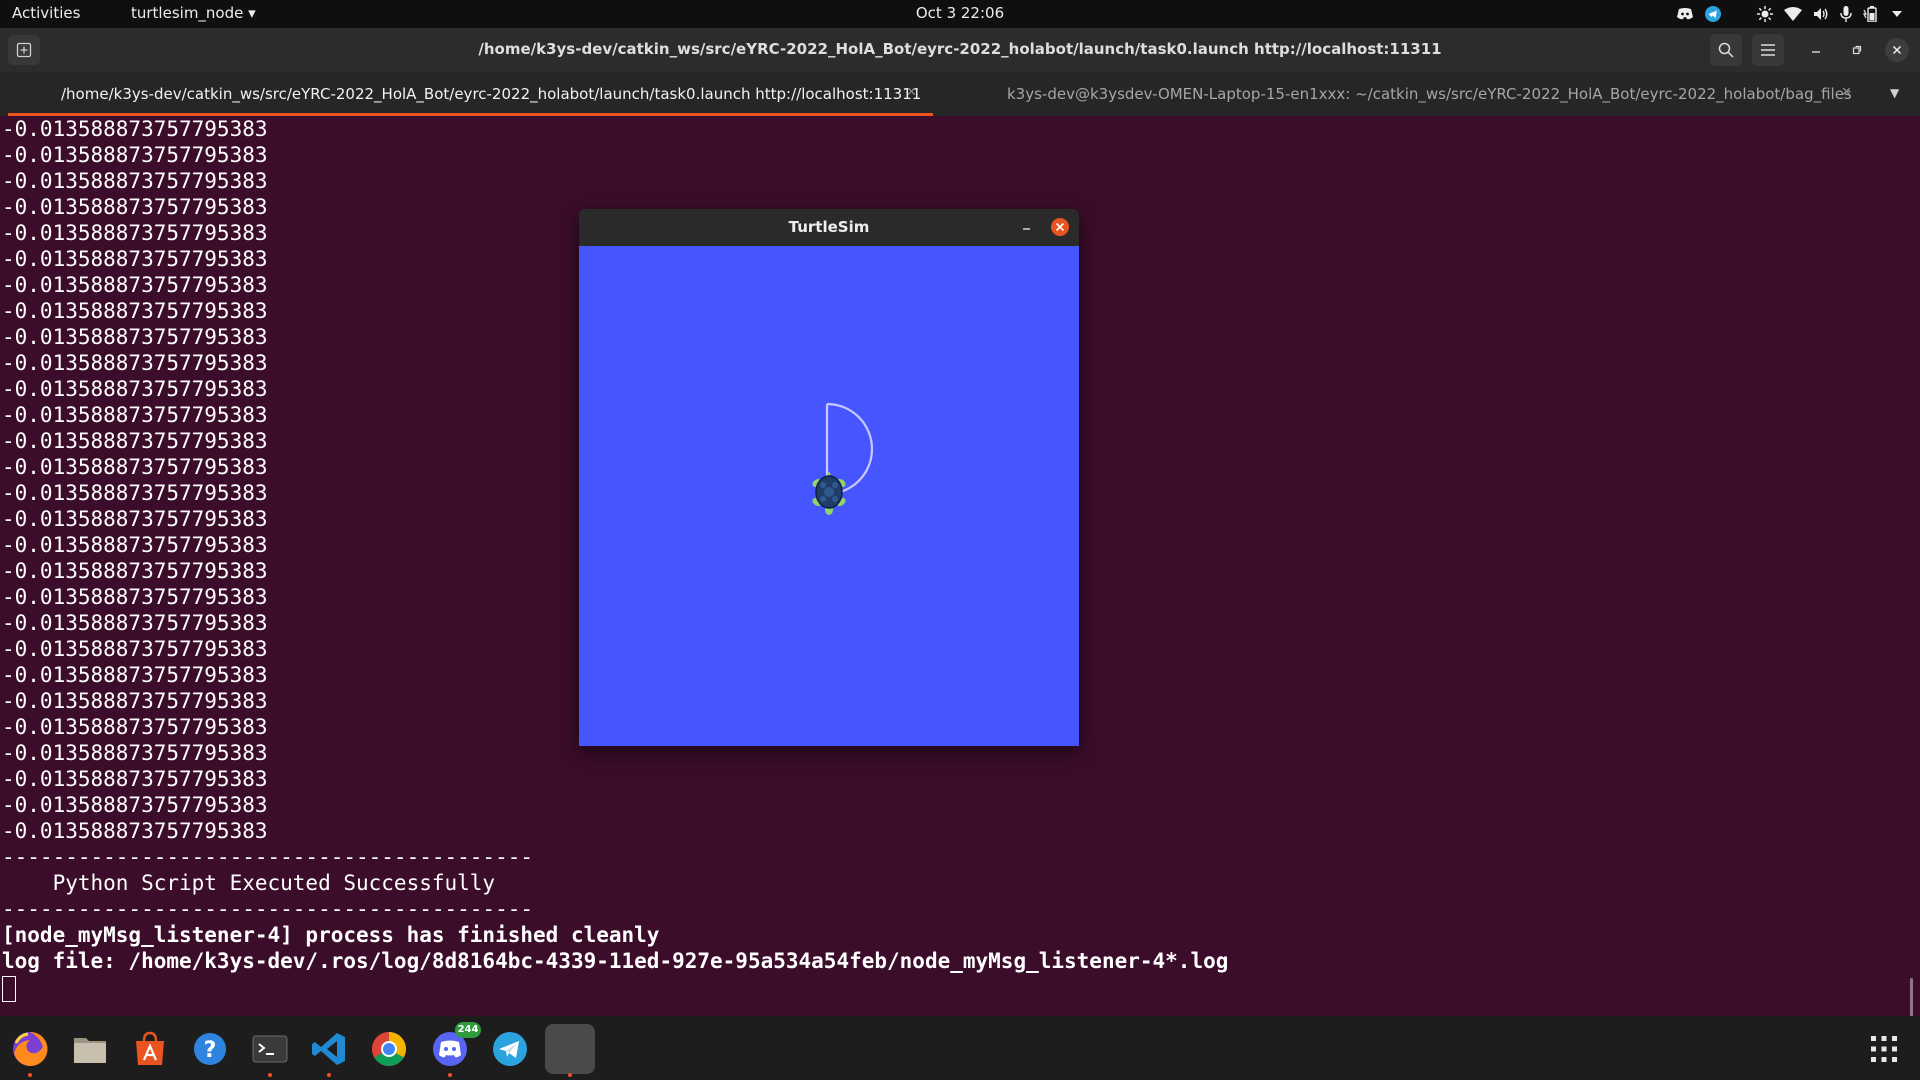 The image size is (1920, 1080). I want to click on dock-discord: 244, so click(453, 1049).